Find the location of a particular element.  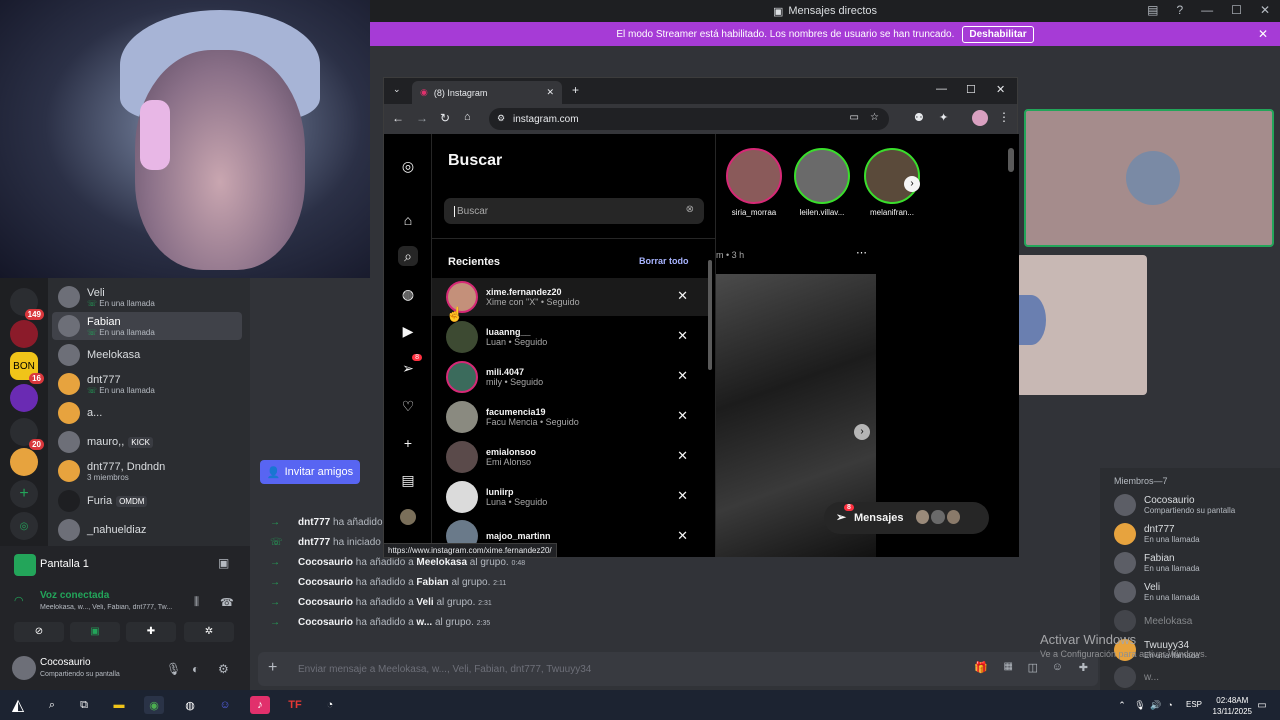

language-indicator: ESP is located at coordinates (1194, 704).